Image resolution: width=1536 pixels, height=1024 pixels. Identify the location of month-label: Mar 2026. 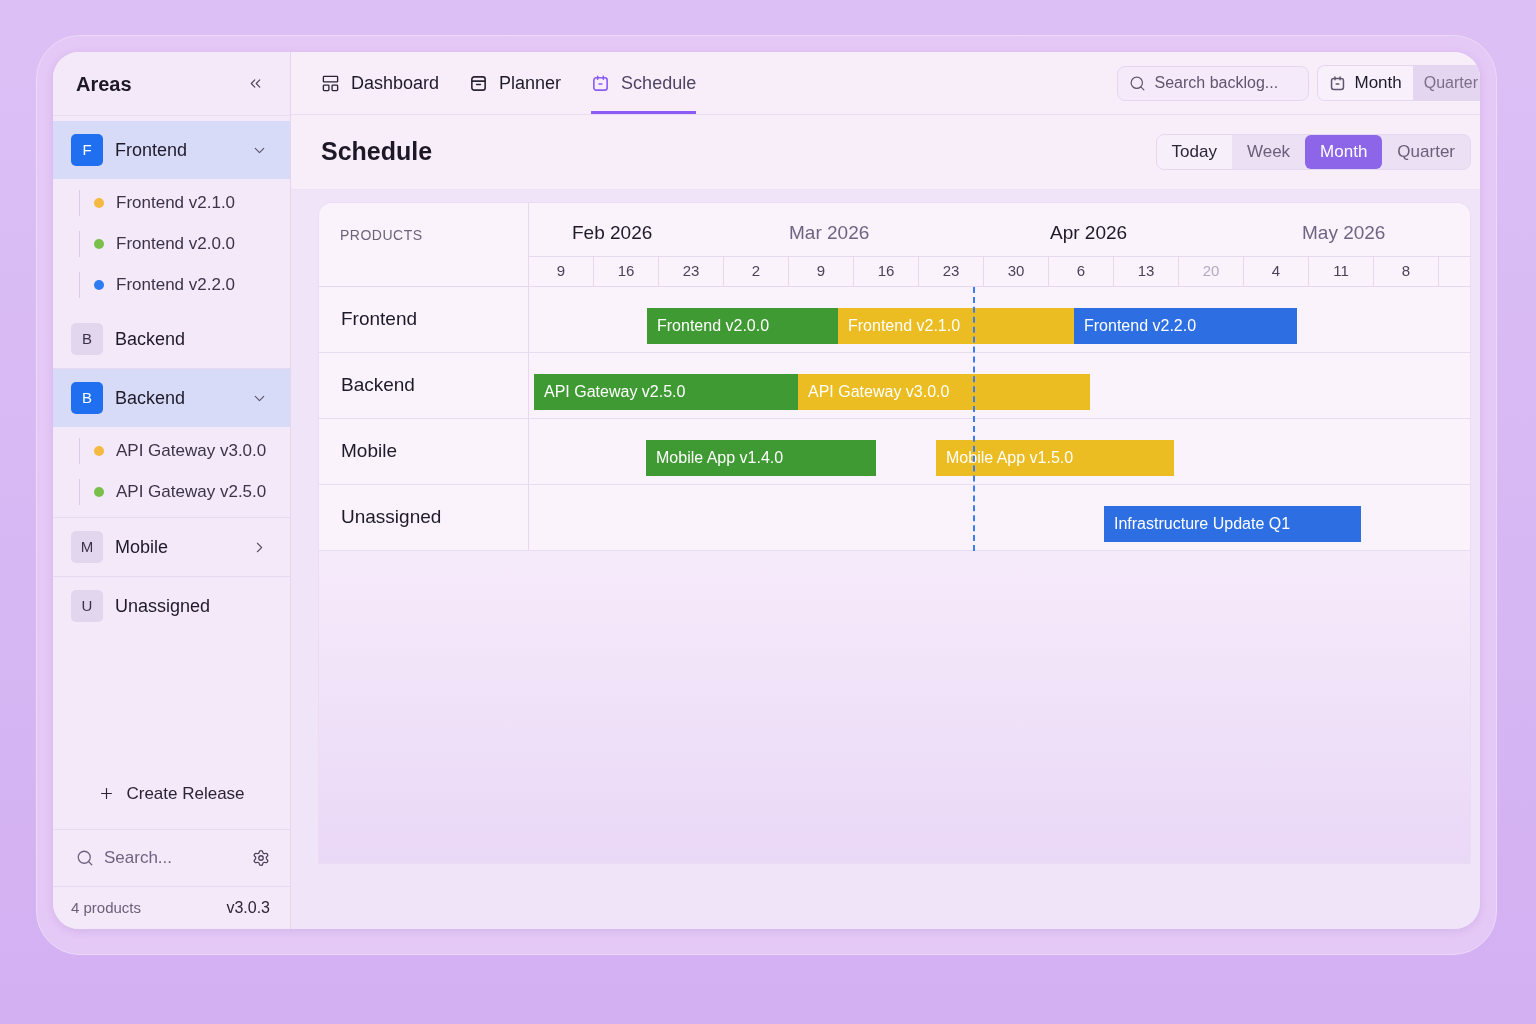
(829, 233).